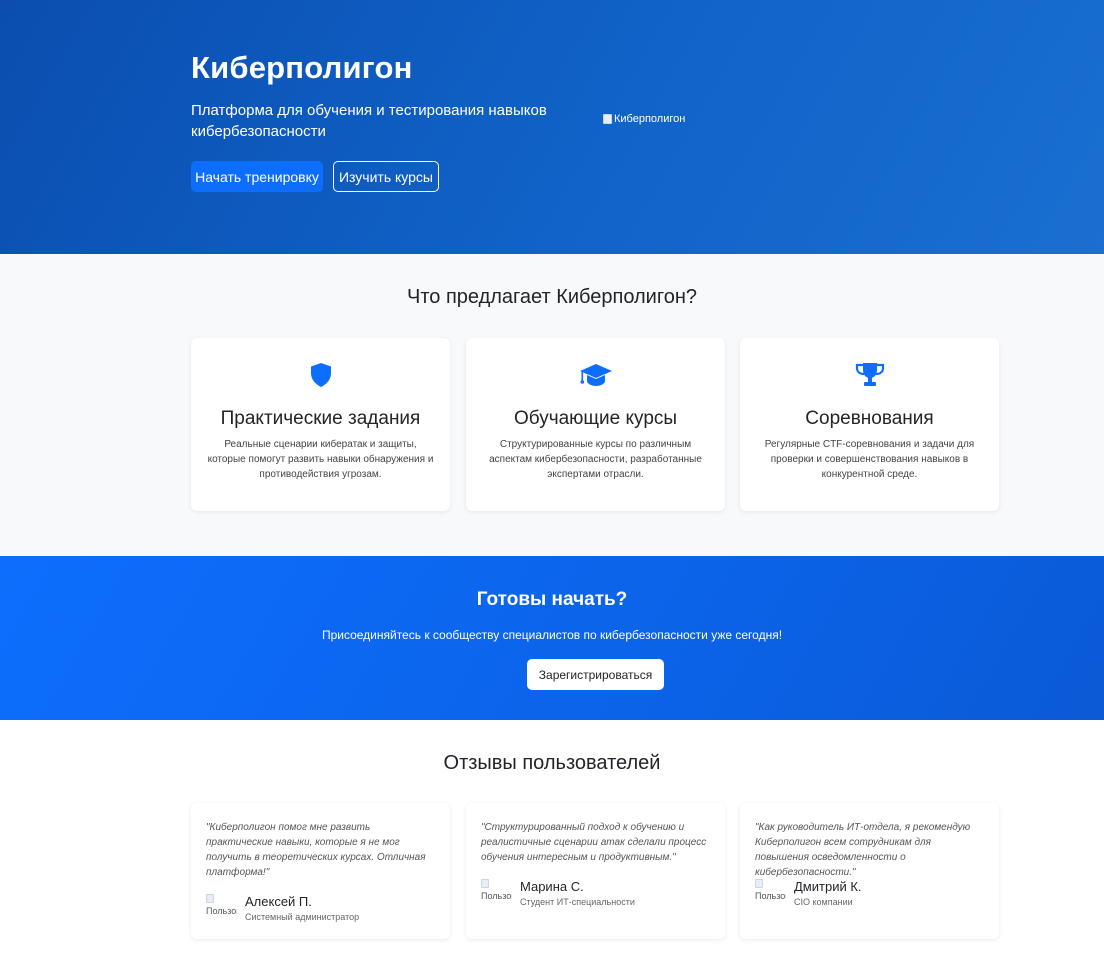 The height and width of the screenshot is (954, 1104). What do you see at coordinates (595, 375) in the screenshot?
I see `graduation-cap-icon` at bounding box center [595, 375].